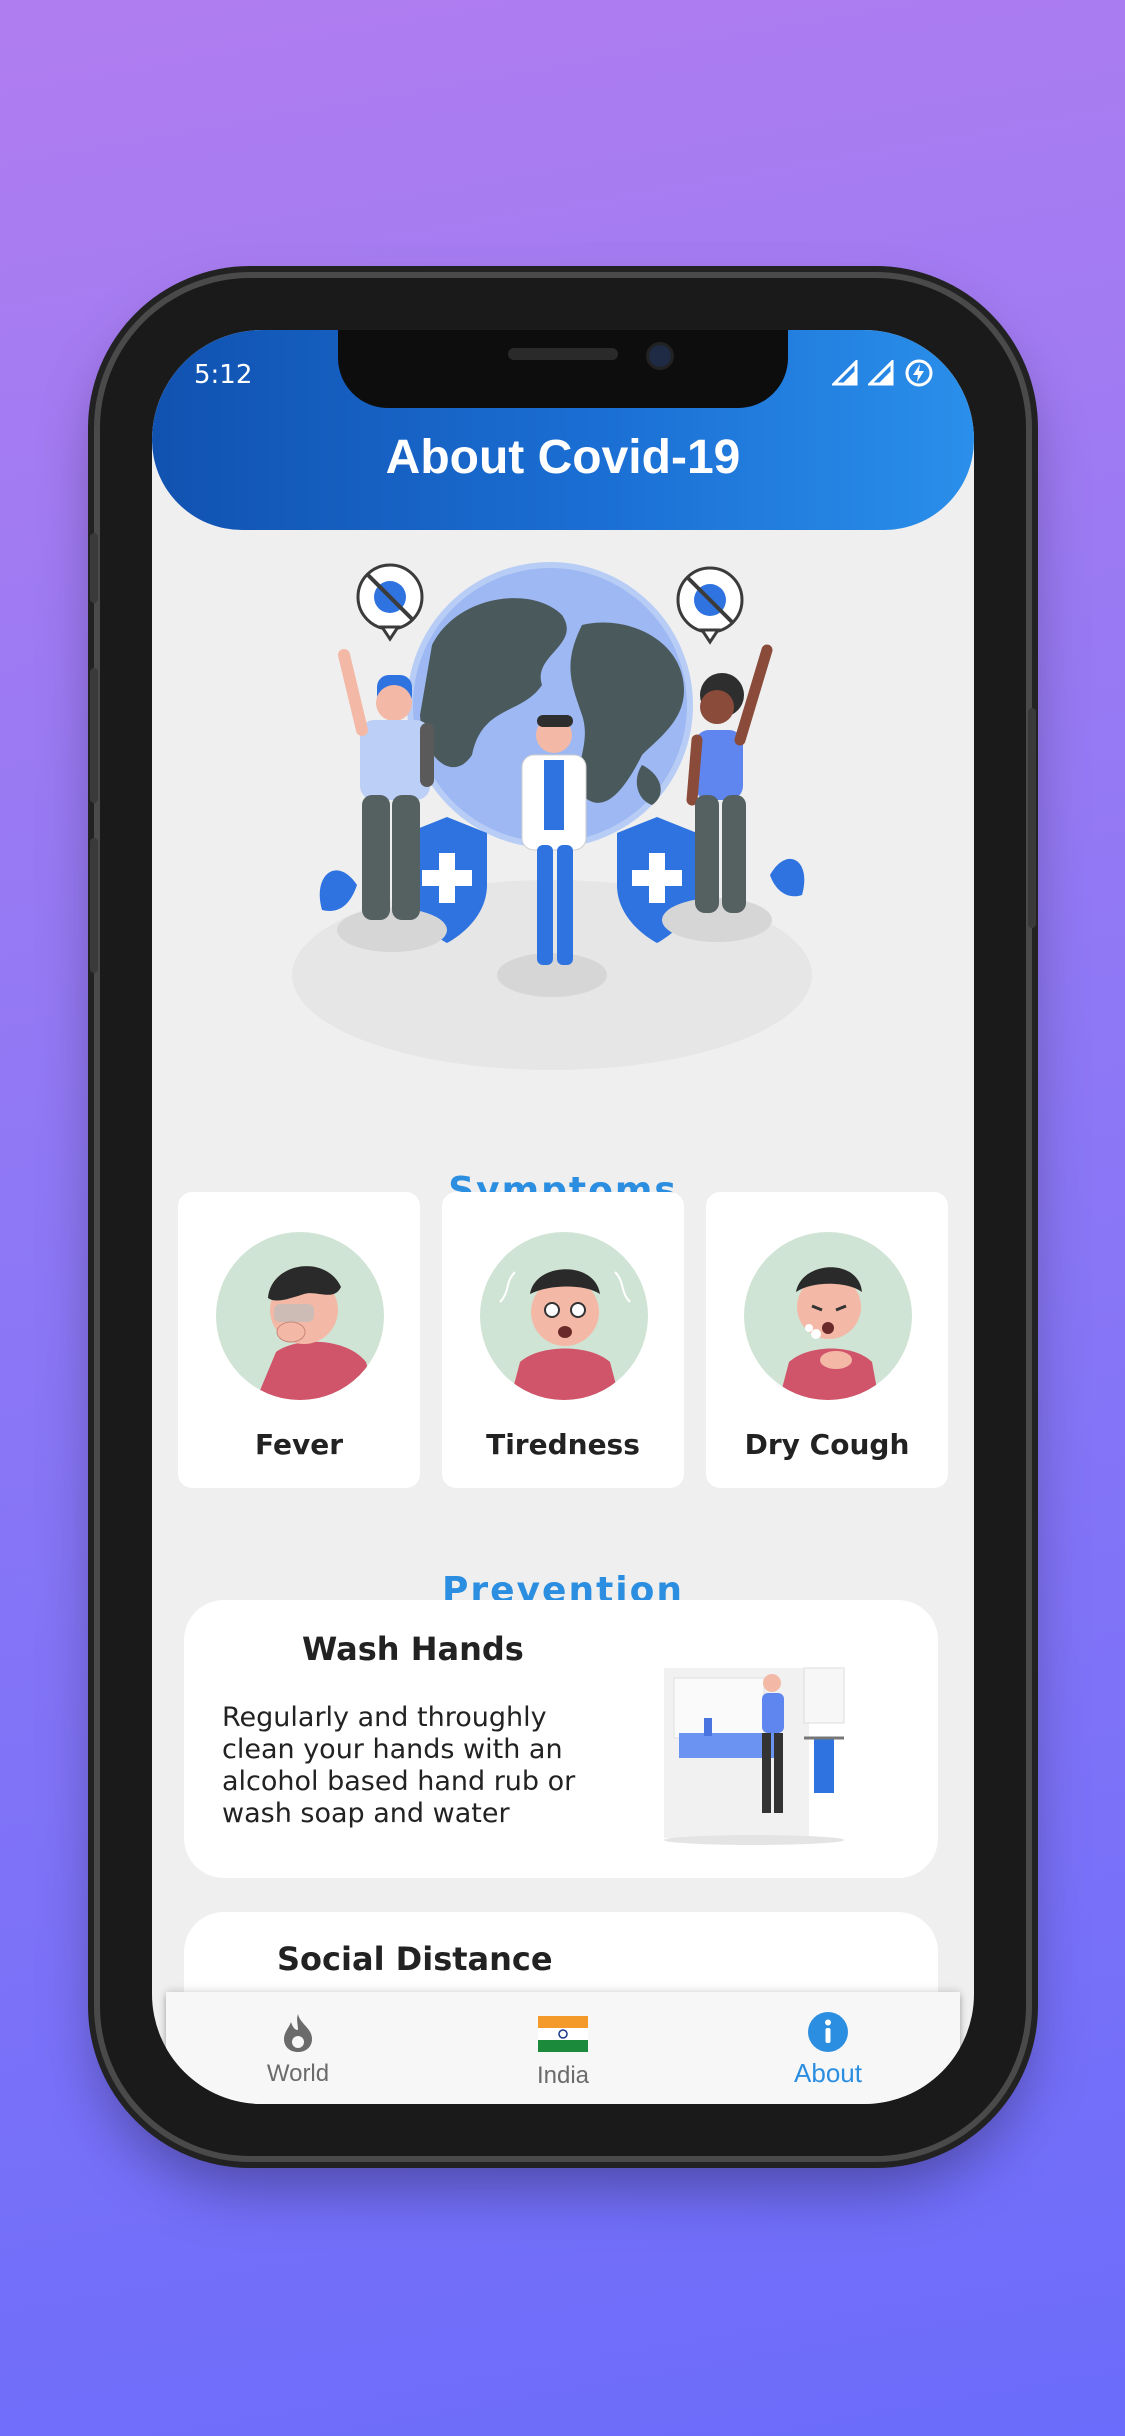 The image size is (1125, 2436). I want to click on symptom-card-tiredness: Tiredness, so click(563, 1340).